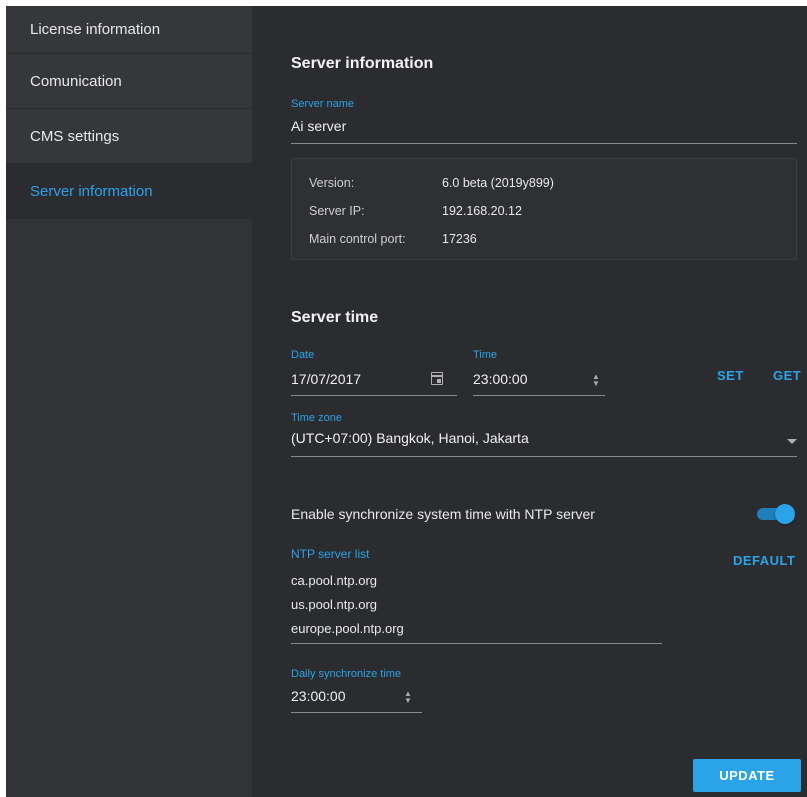 The height and width of the screenshot is (797, 807). Describe the element at coordinates (476, 643) in the screenshot. I see `ntp-list-underline` at that location.